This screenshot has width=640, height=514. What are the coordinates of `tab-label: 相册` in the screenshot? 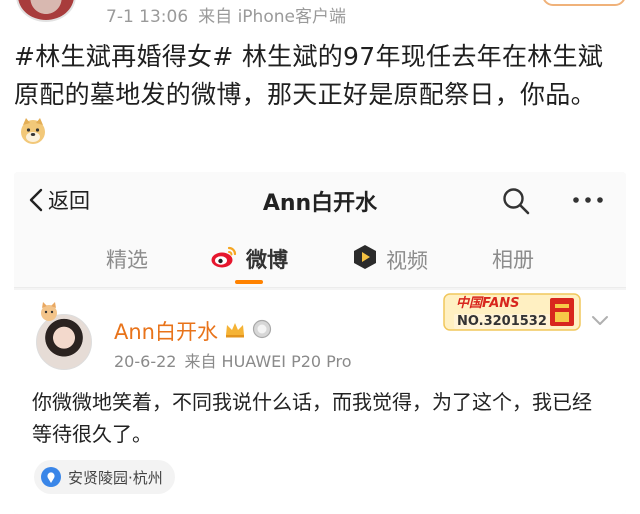 It's located at (513, 260).